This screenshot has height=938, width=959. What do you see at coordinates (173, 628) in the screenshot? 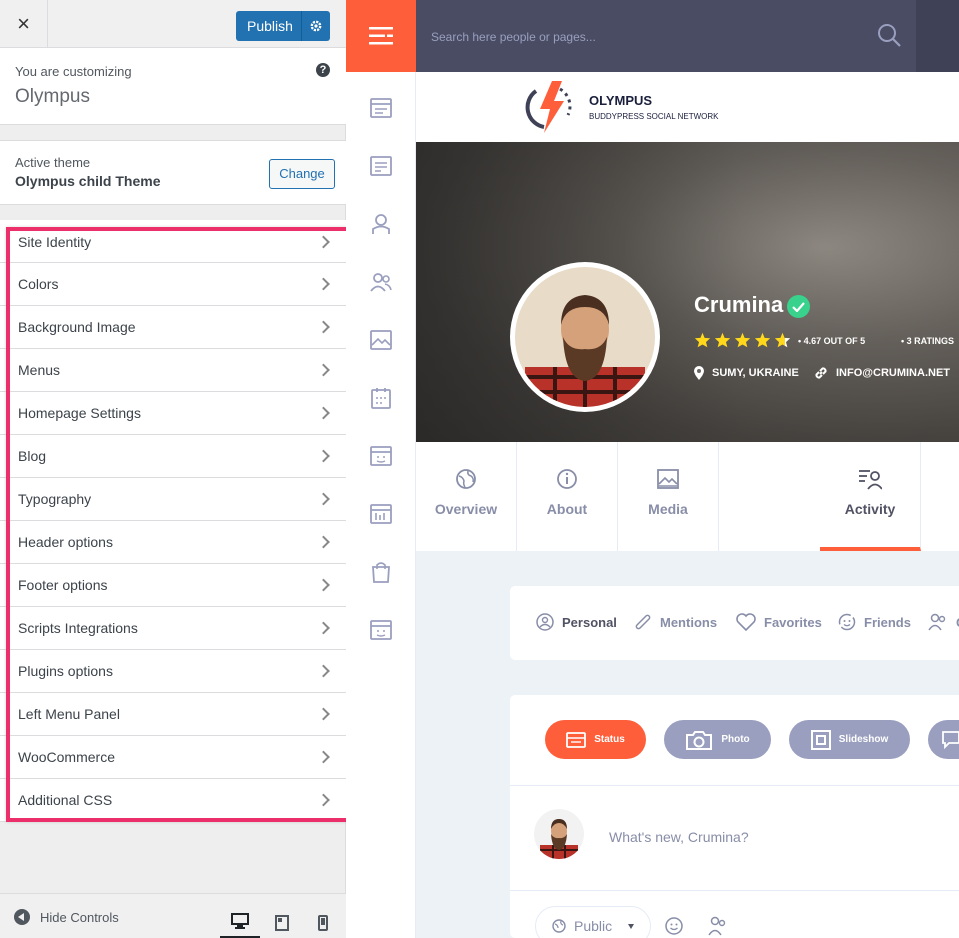
I see `section-scripts-integrations: Scripts Integrations` at bounding box center [173, 628].